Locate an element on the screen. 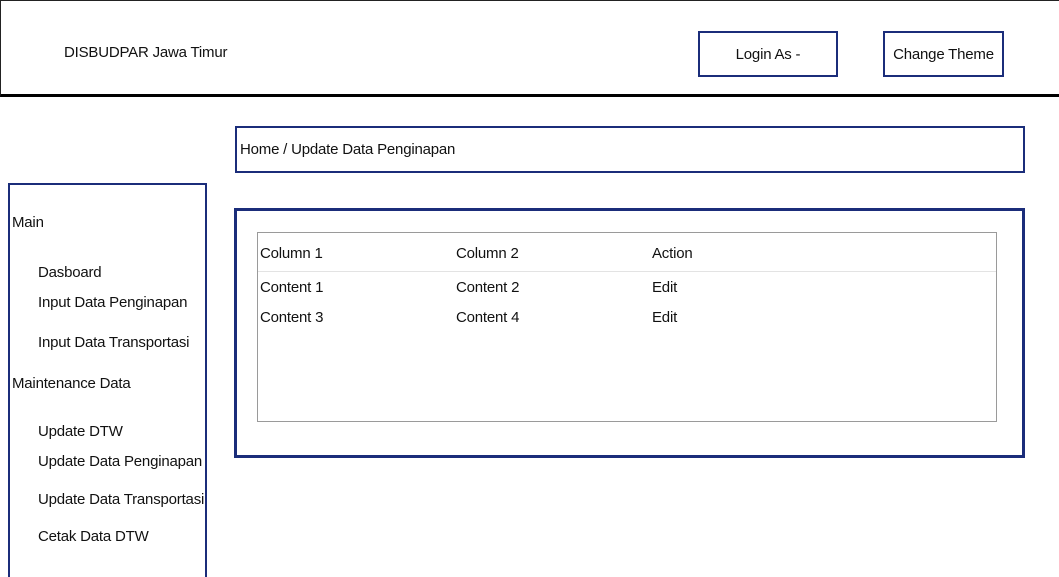  table-header: Column 1 Column 2 Action is located at coordinates (627, 252).